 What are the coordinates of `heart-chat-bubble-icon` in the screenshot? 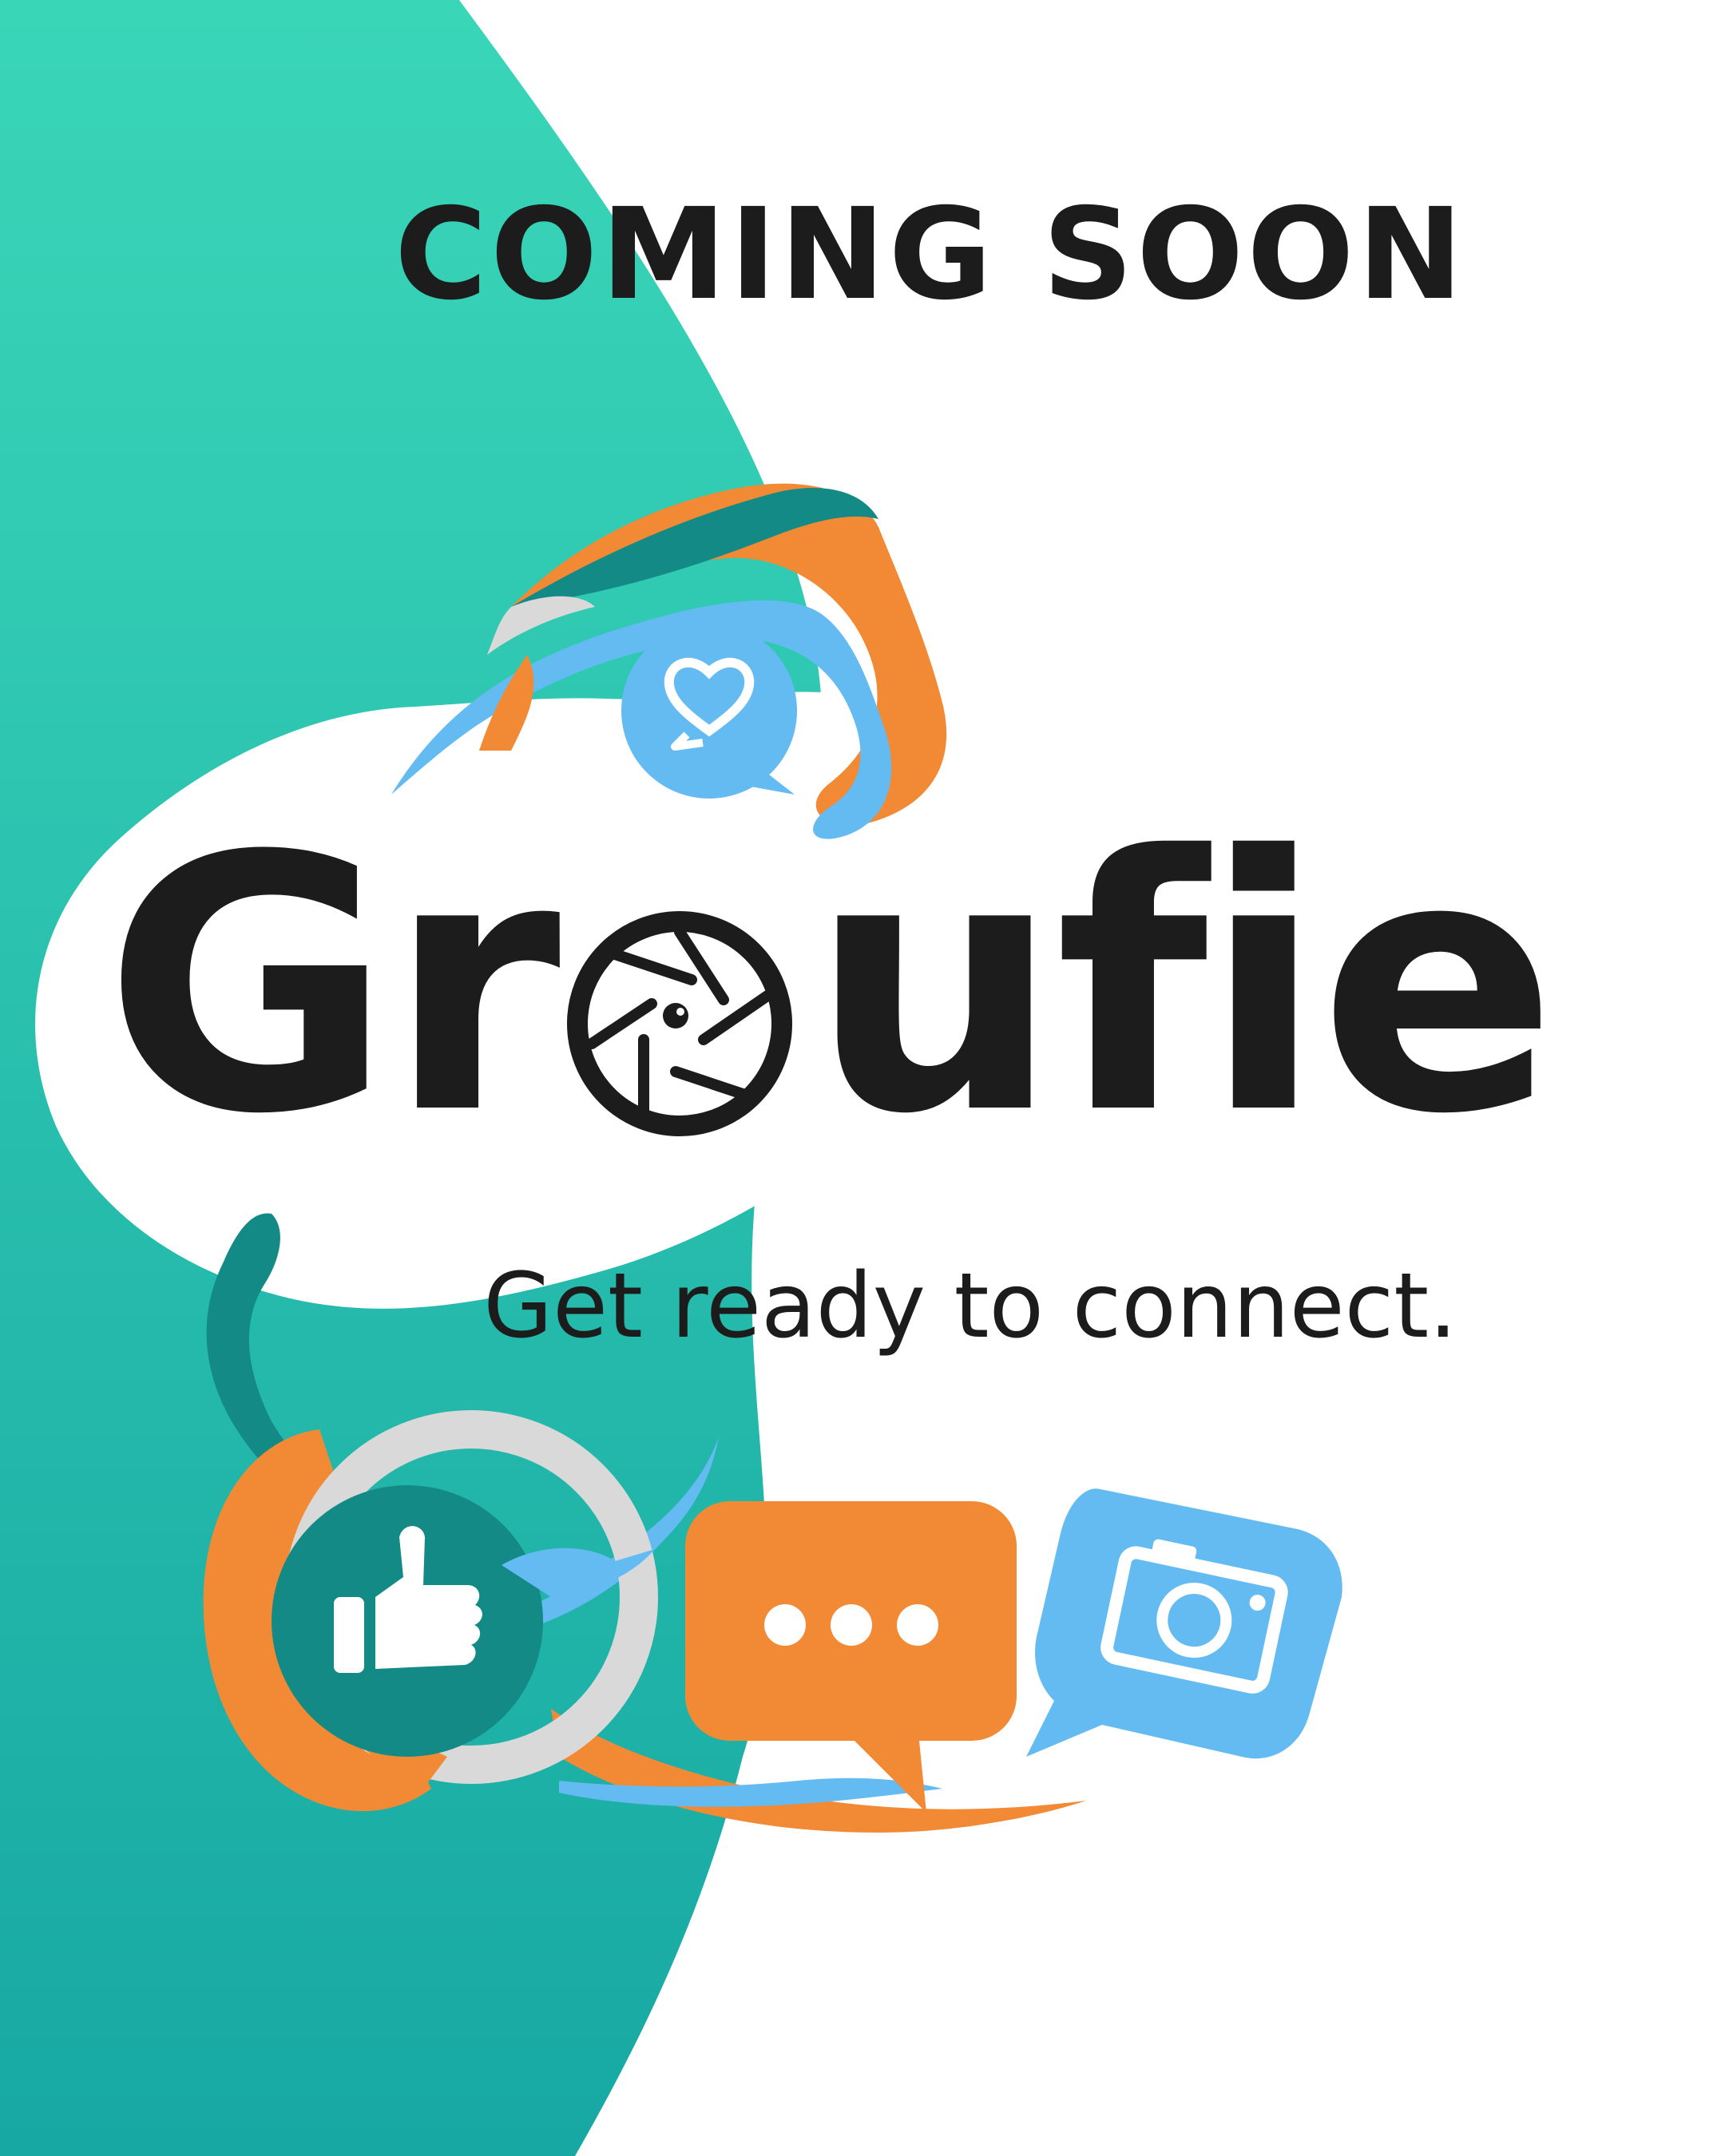 It's located at (709, 711).